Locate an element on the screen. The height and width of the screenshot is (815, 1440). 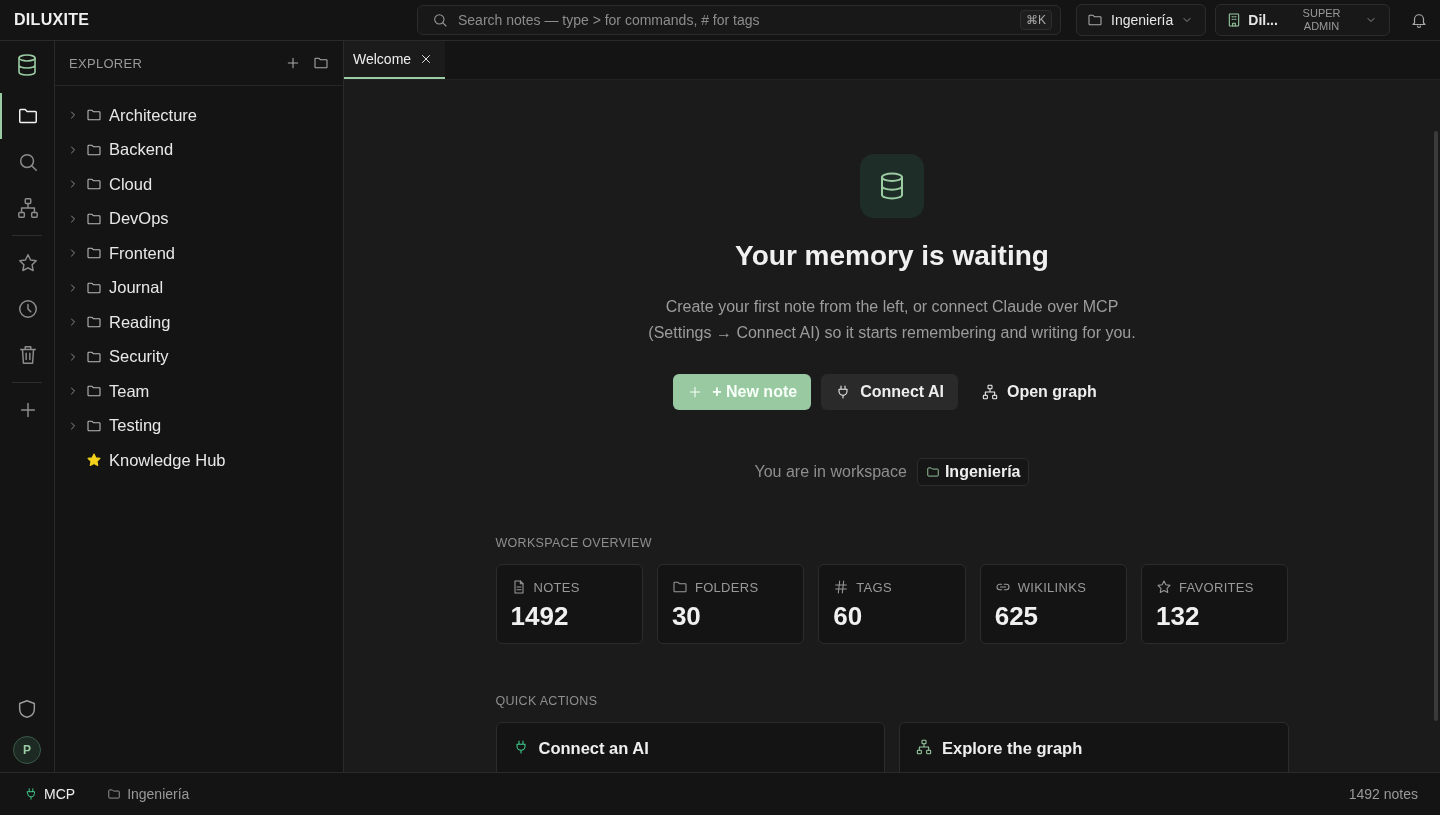
tree-item: Journal is located at coordinates (136, 288).